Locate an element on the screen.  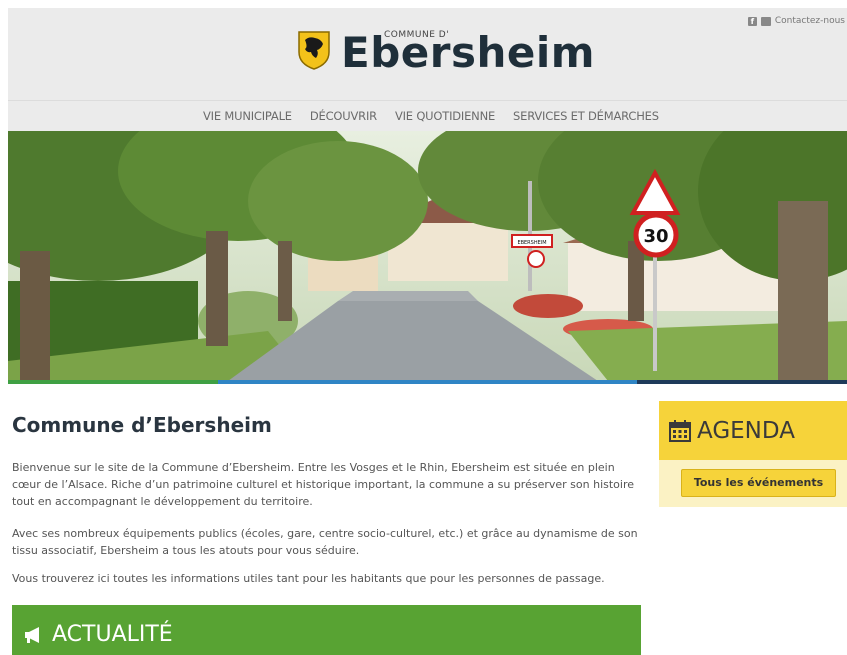
all-events-button: Tous les événements is located at coordinates (758, 483).